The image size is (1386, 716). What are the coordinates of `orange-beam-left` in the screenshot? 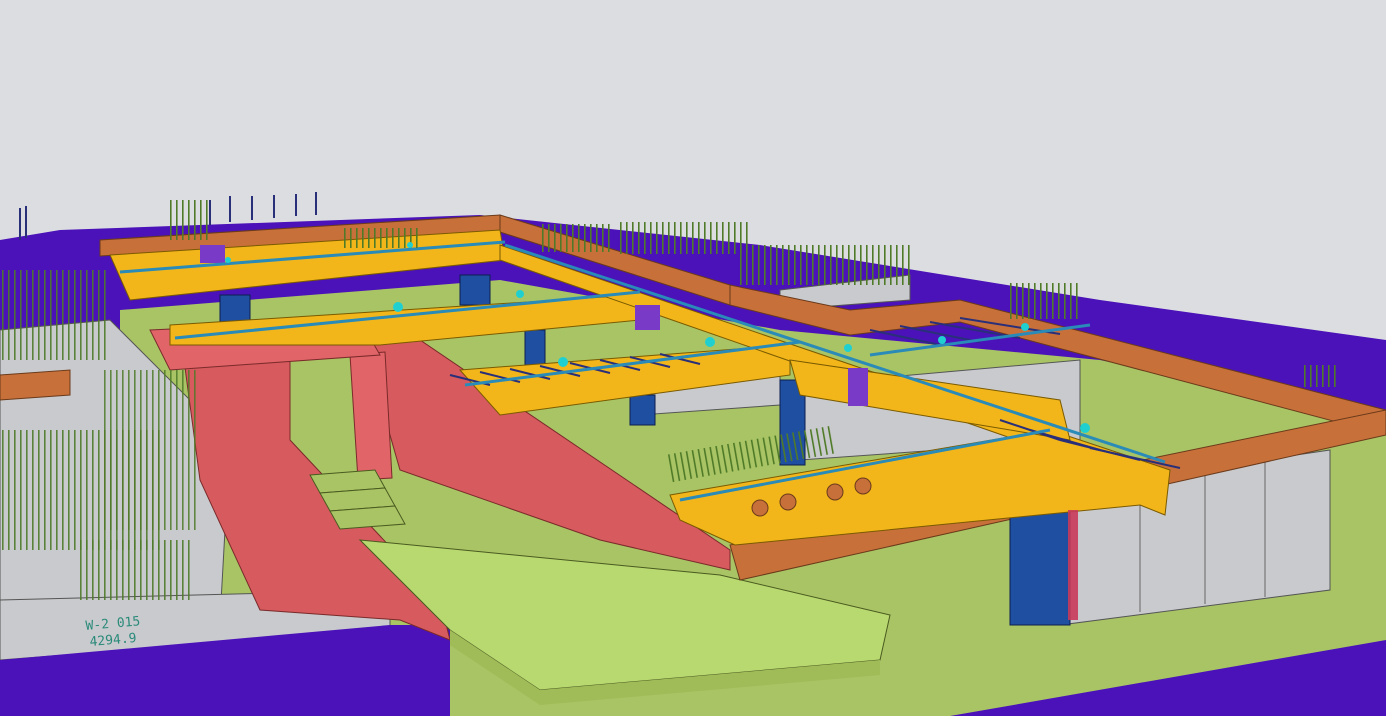 It's located at (35, 385).